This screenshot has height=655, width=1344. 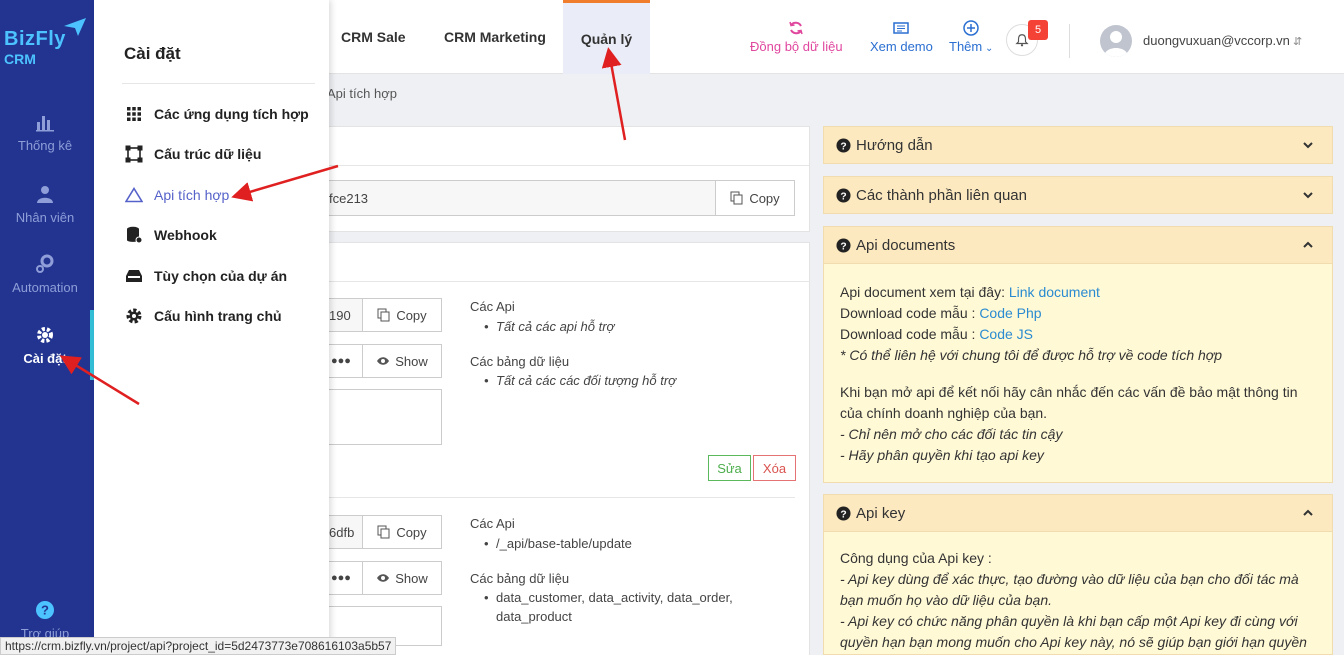 What do you see at coordinates (134, 235) in the screenshot?
I see `database-icon` at bounding box center [134, 235].